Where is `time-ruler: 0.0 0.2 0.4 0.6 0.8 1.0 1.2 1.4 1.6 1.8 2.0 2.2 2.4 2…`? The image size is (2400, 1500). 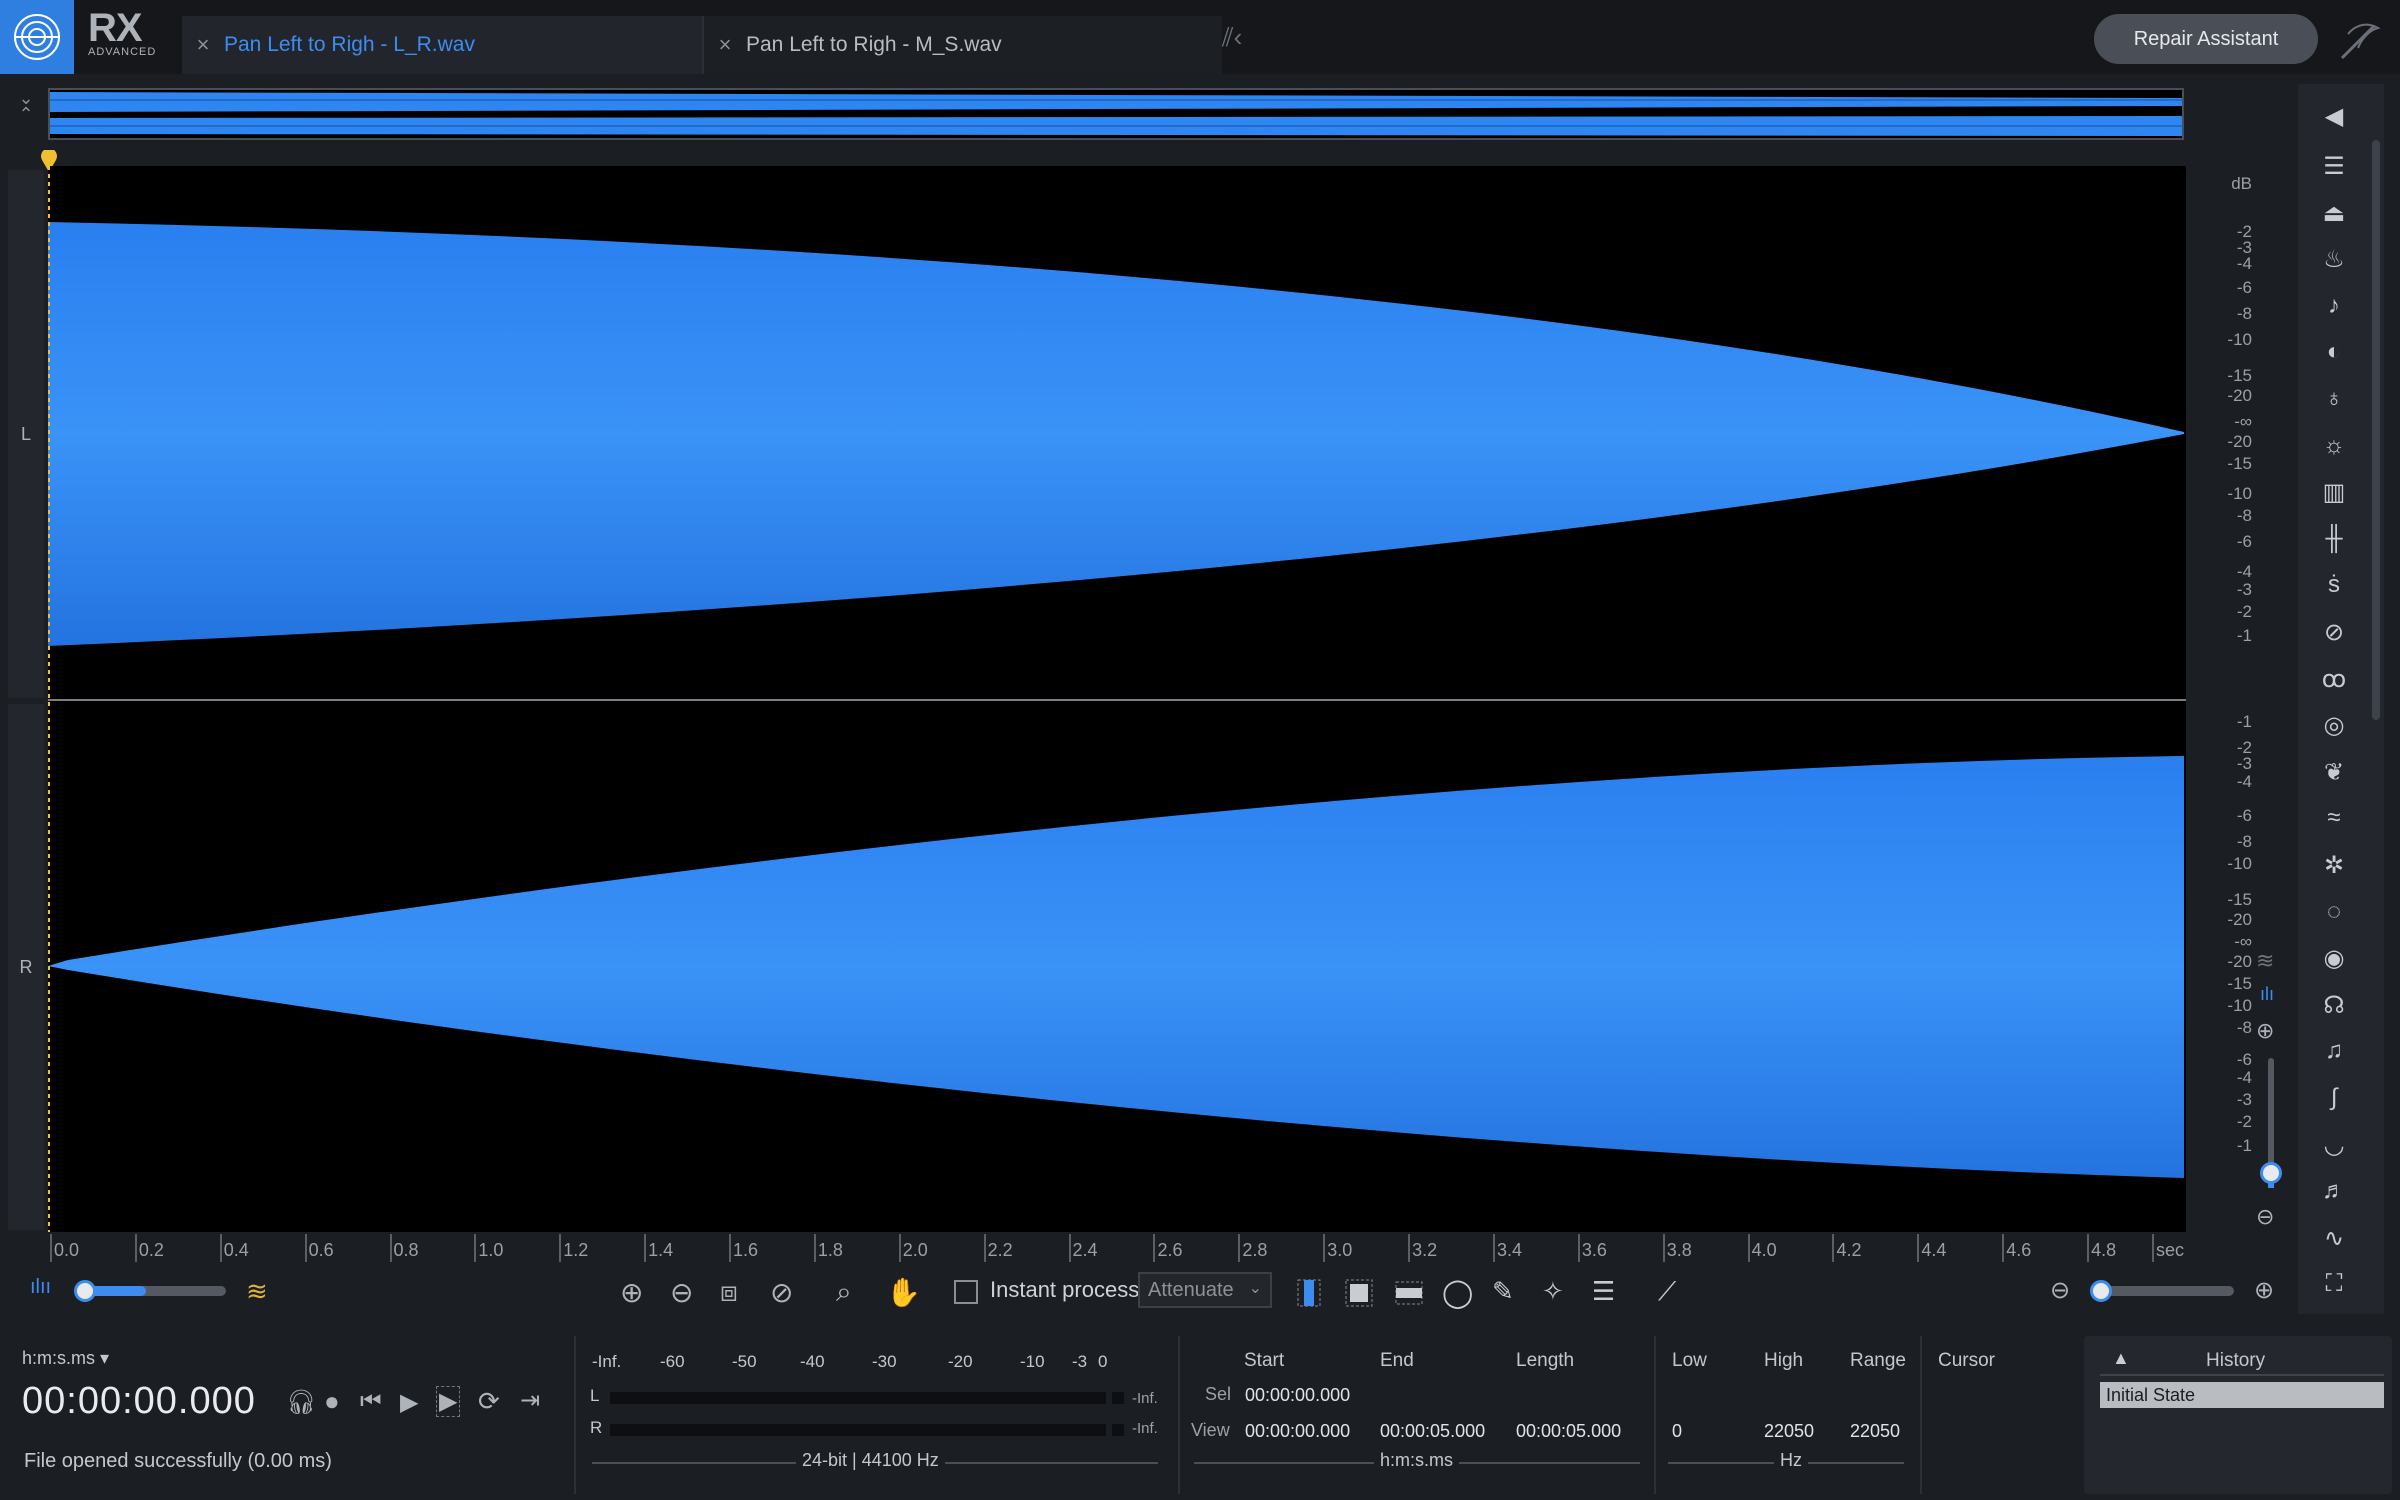 time-ruler: 0.0 0.2 0.4 0.6 0.8 1.0 1.2 1.4 1.6 1.8 2.0 2.2 2.4 2… is located at coordinates (1117, 1248).